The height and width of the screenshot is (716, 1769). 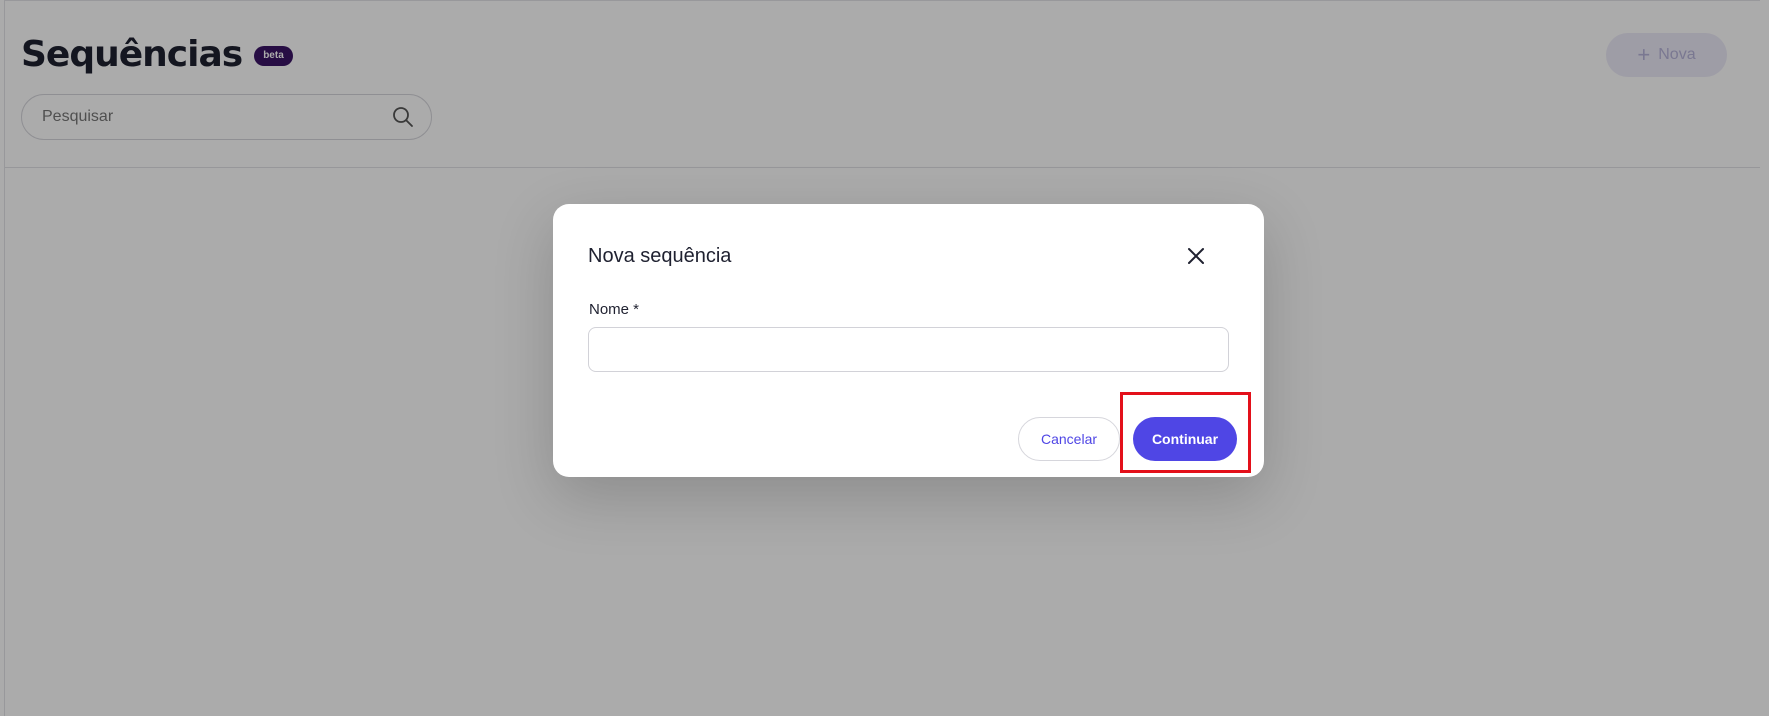 What do you see at coordinates (660, 256) in the screenshot?
I see `dialog-title: Nova sequência` at bounding box center [660, 256].